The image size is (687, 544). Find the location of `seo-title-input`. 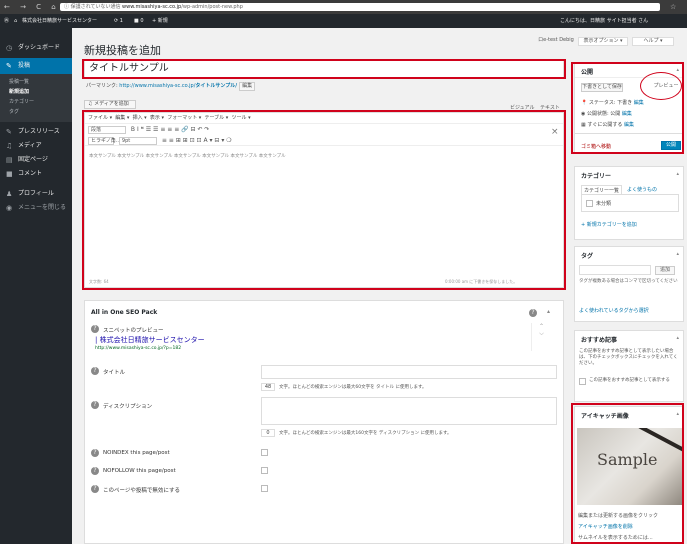

seo-title-input is located at coordinates (409, 372).